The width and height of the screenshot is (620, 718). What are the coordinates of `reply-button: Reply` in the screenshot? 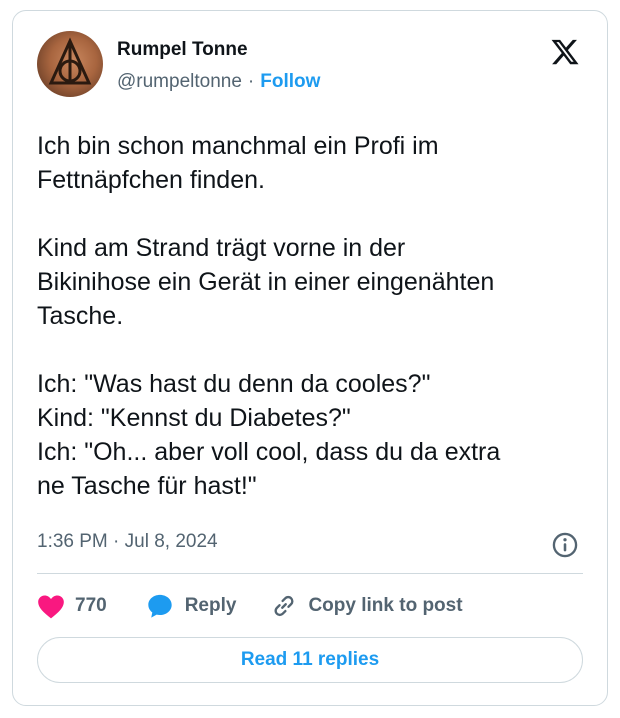 It's located at (191, 606).